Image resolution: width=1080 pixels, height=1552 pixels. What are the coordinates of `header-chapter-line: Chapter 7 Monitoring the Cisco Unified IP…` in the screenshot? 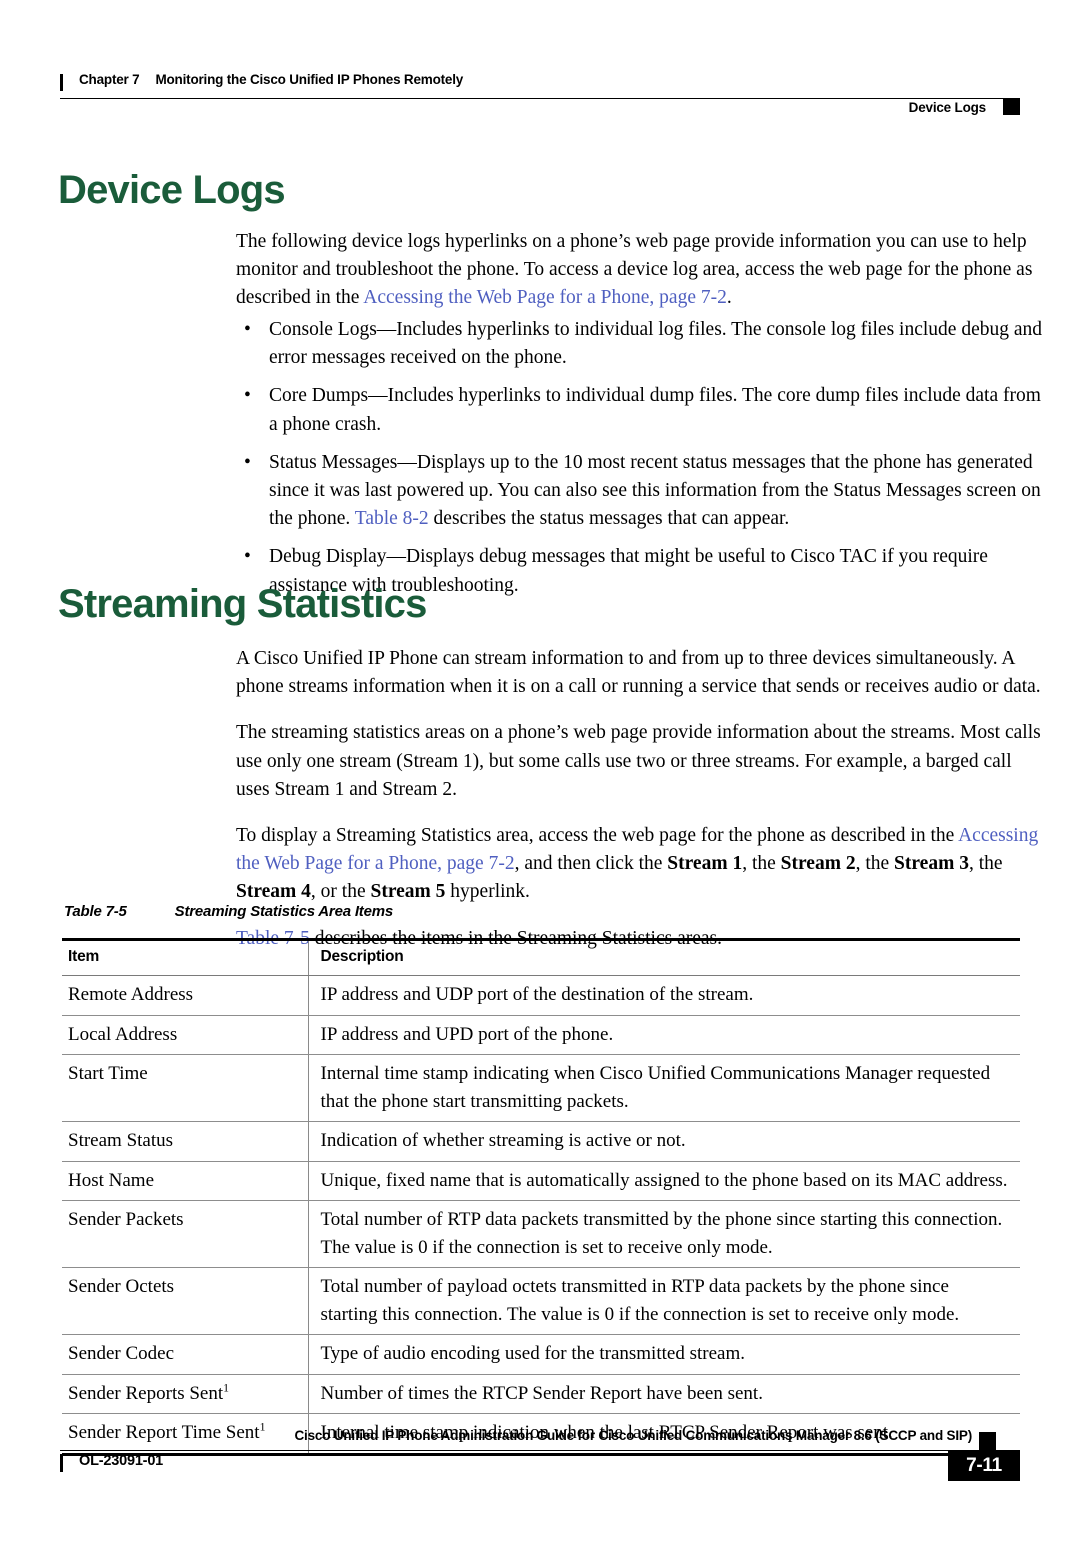 It's located at (271, 79).